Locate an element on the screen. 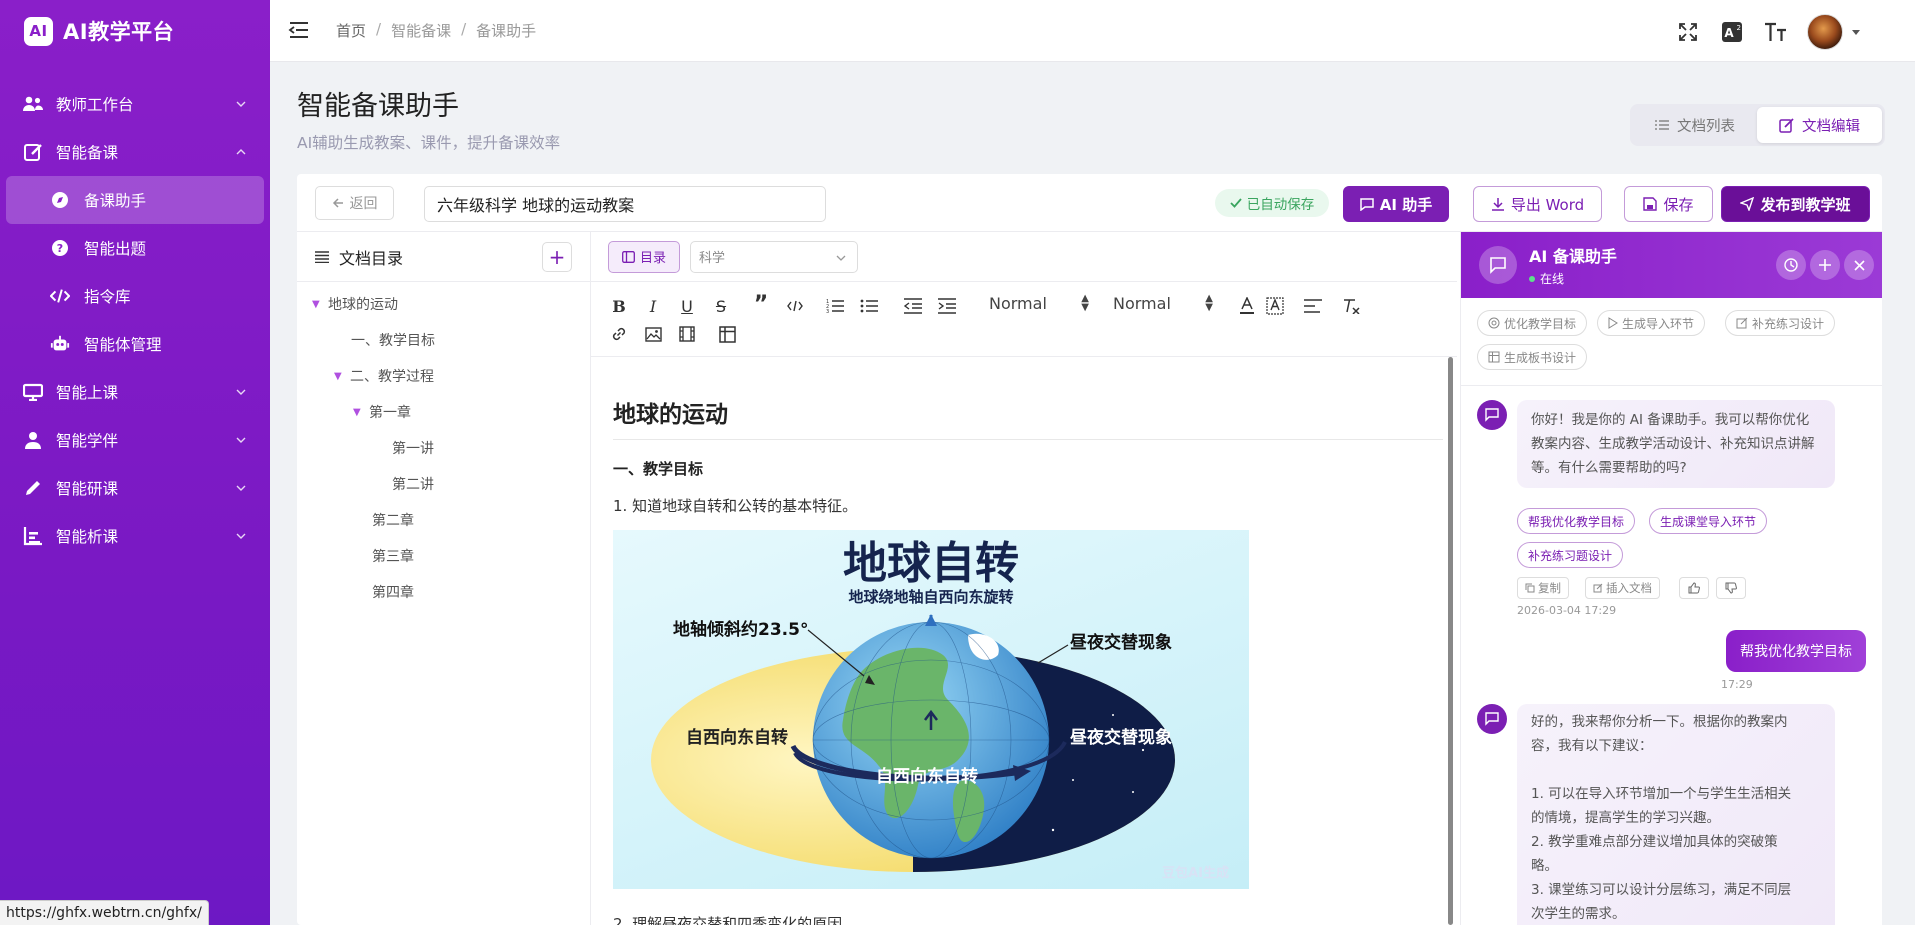 Image resolution: width=1915 pixels, height=925 pixels. chat-icon is located at coordinates (1367, 204).